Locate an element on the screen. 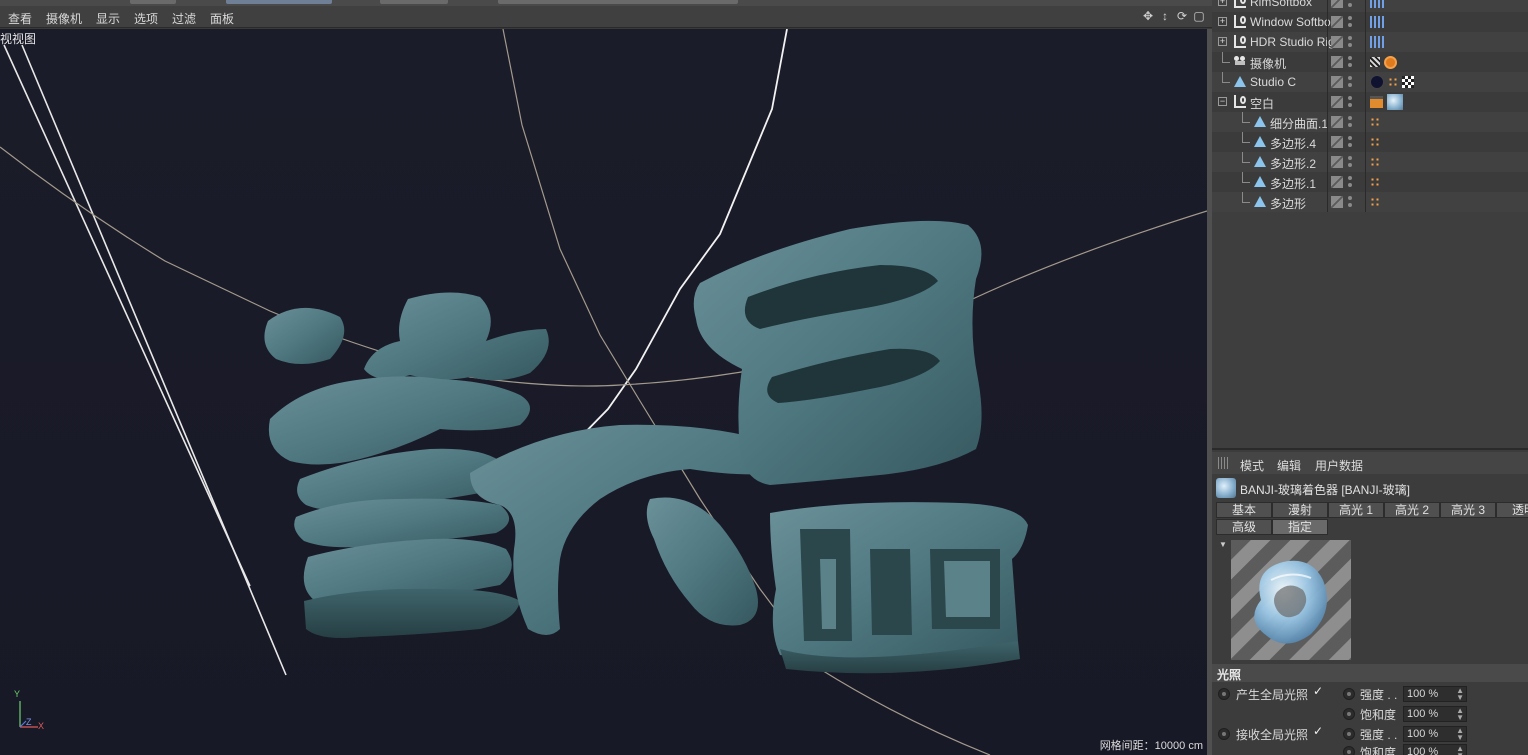 This screenshot has height=755, width=1528. glass-material-tag-icon is located at coordinates (1395, 102).